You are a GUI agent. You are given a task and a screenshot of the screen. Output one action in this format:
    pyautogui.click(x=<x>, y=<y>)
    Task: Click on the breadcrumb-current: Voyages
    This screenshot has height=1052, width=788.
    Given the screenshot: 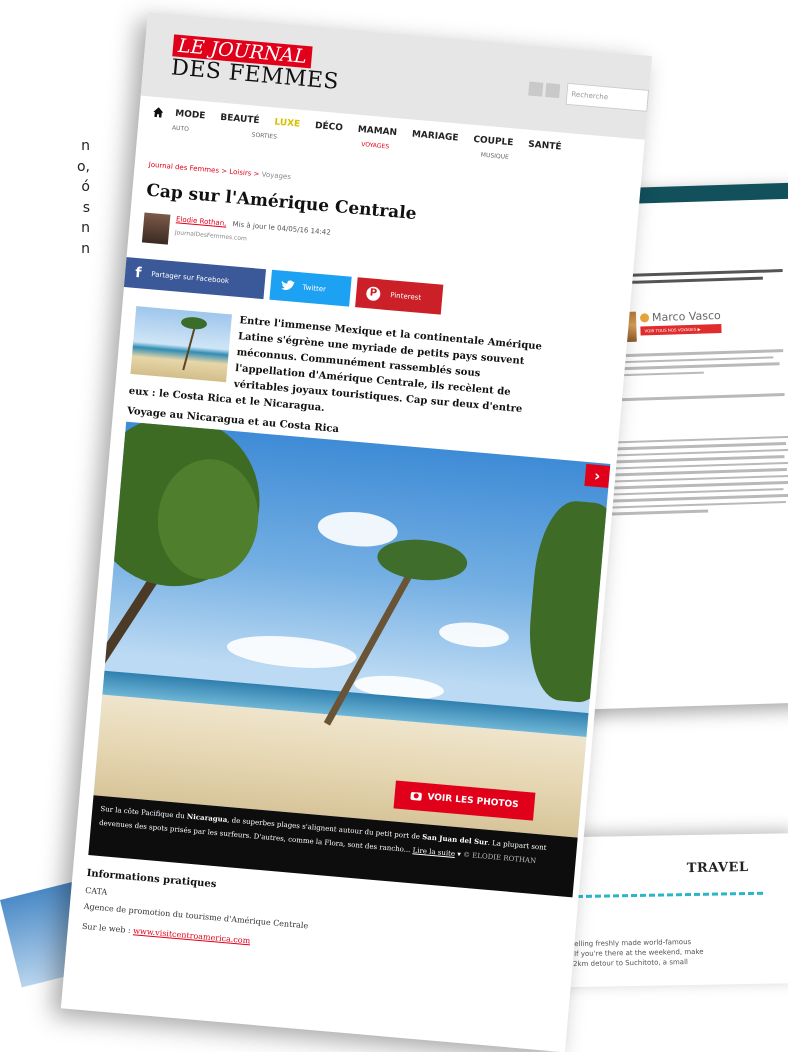 What is the action you would take?
    pyautogui.click(x=276, y=176)
    